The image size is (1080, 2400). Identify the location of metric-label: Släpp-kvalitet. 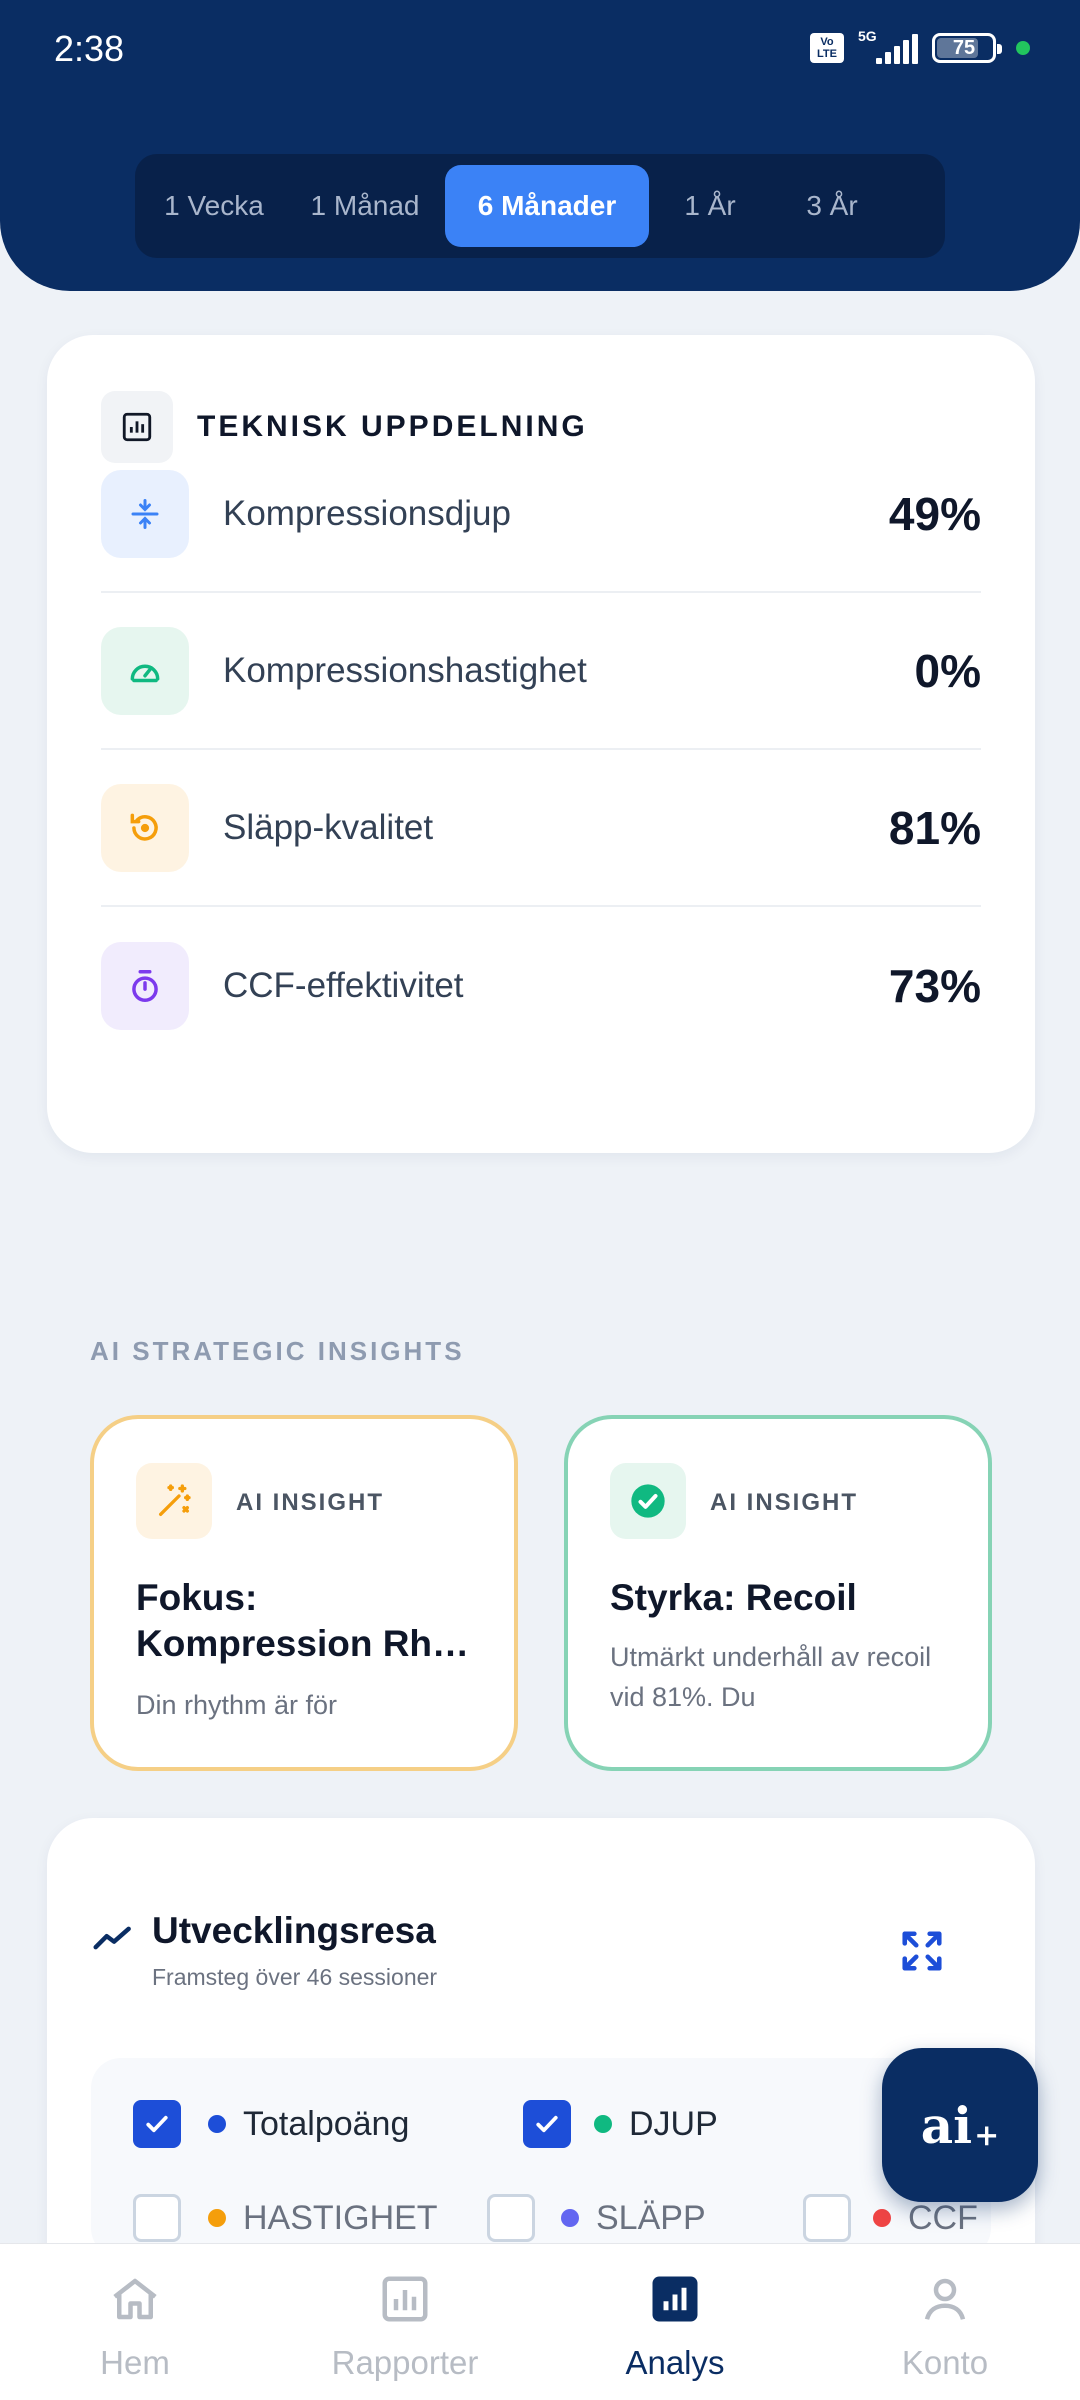
(328, 827).